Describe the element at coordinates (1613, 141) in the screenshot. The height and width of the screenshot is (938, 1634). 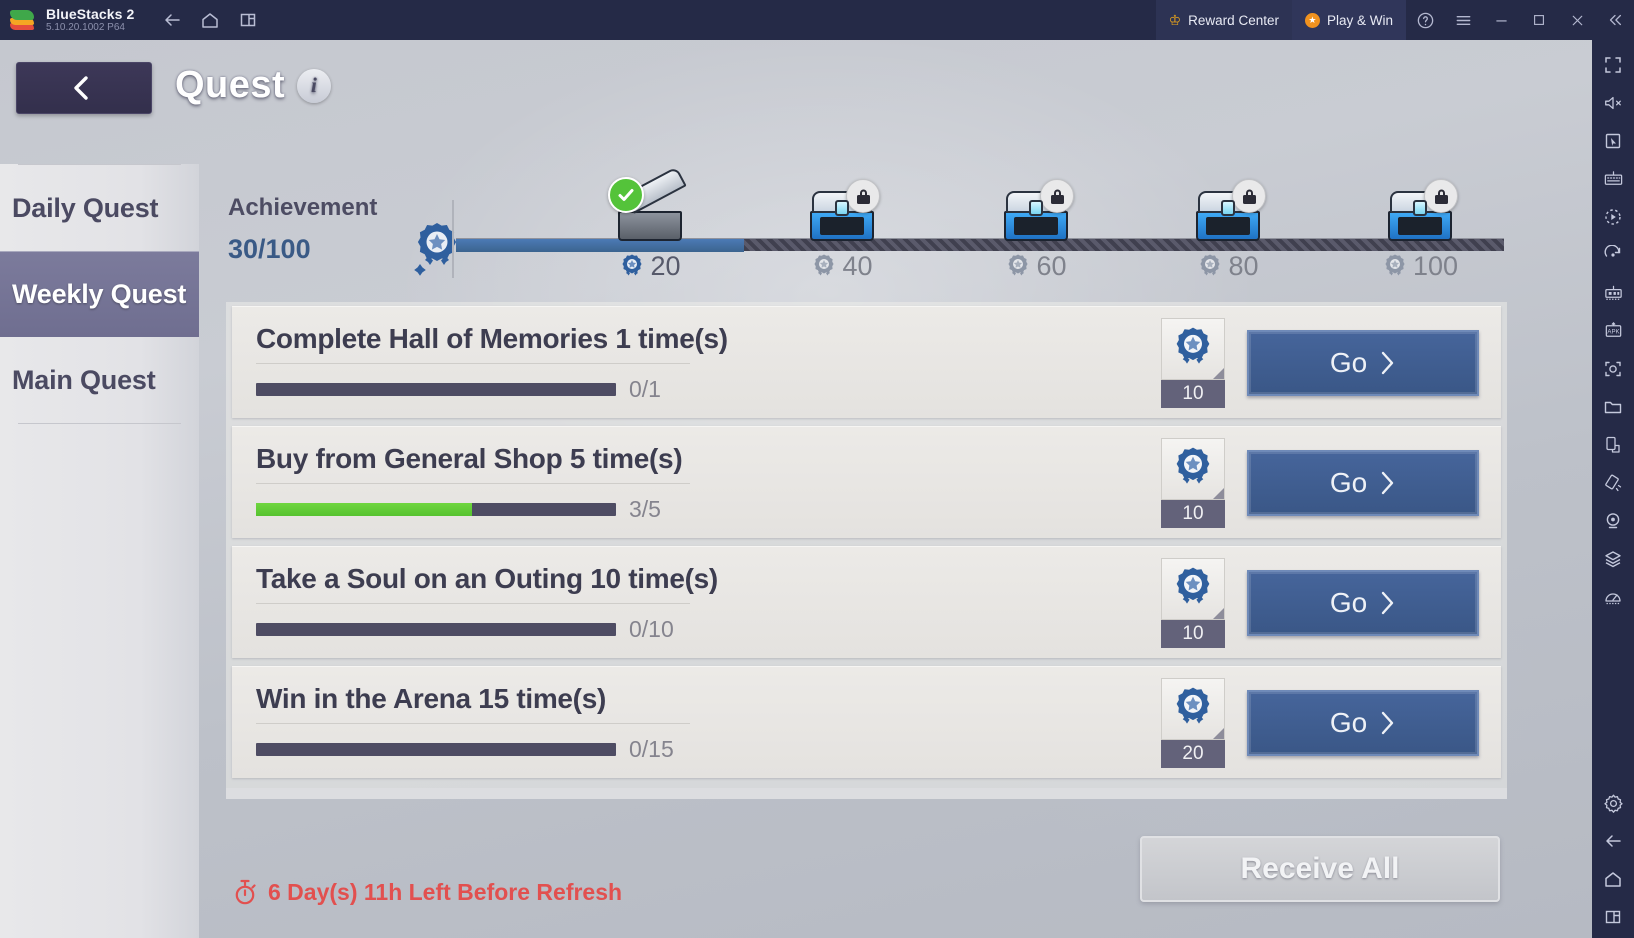
I see `cursor-icon` at that location.